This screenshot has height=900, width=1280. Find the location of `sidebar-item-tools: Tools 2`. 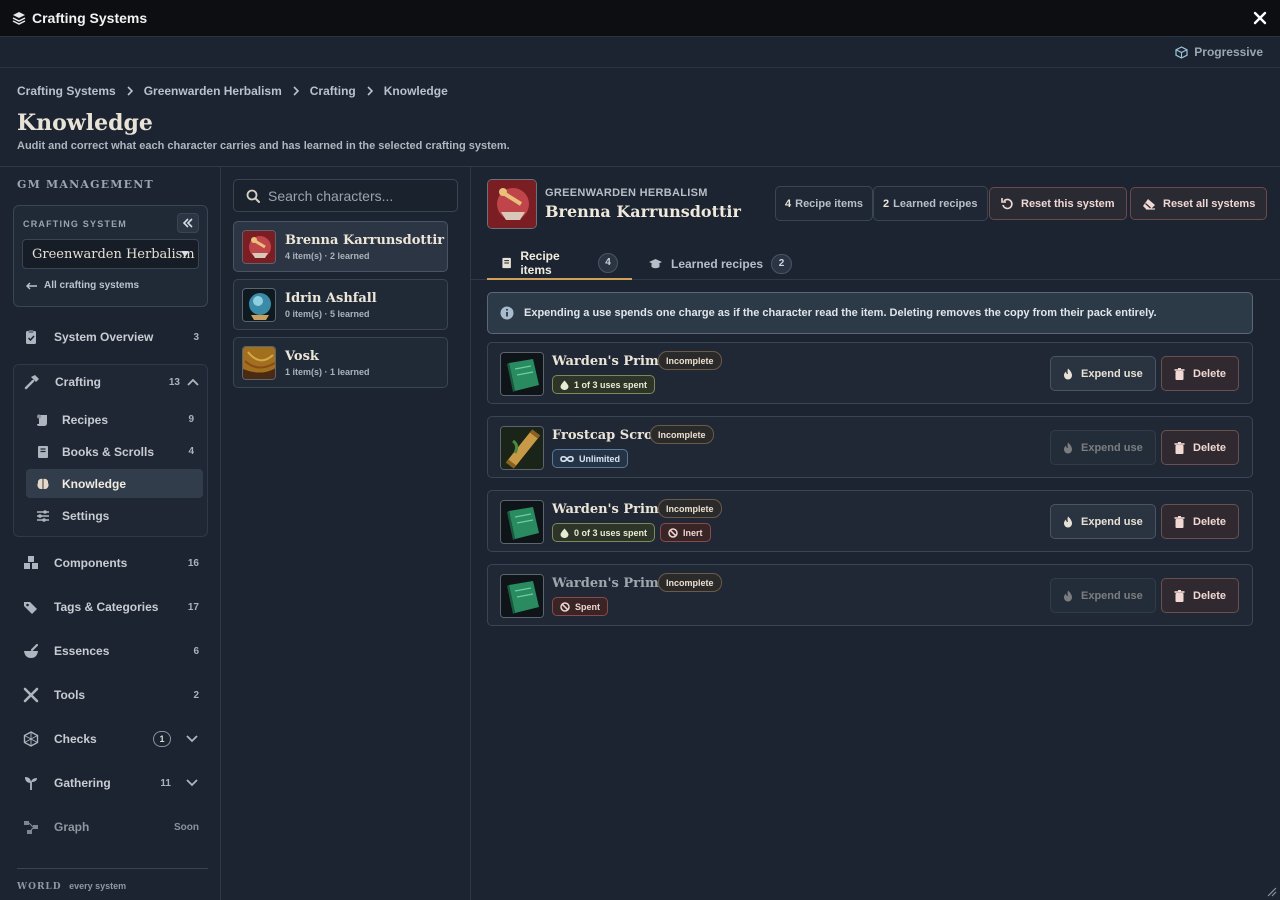

sidebar-item-tools: Tools 2 is located at coordinates (110, 695).